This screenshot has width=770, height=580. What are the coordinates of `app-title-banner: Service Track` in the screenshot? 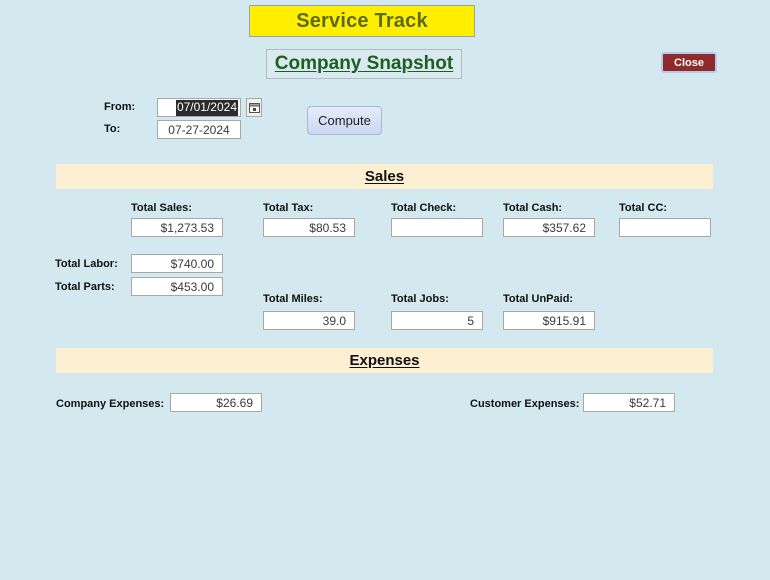 It's located at (362, 21).